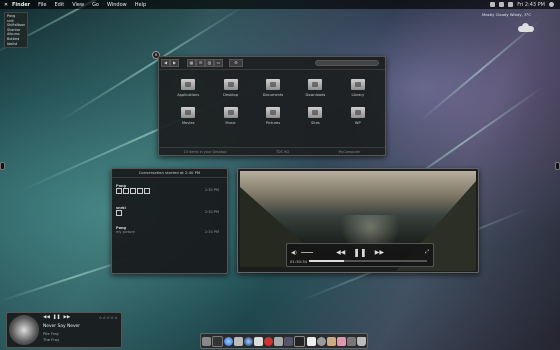 This screenshot has height=350, width=560. Describe the element at coordinates (282, 151) in the screenshot. I see `status-disk: TDS HD` at that location.